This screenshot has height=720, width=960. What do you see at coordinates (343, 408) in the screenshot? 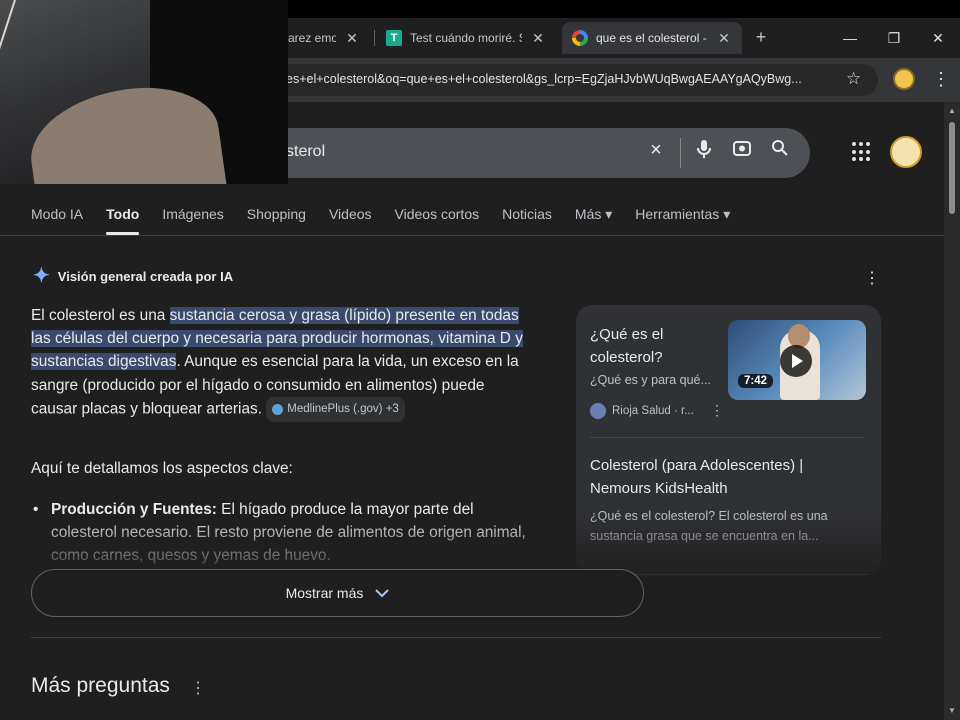
I see `source-chip-label: MedlinePlus (.gov) +3` at bounding box center [343, 408].